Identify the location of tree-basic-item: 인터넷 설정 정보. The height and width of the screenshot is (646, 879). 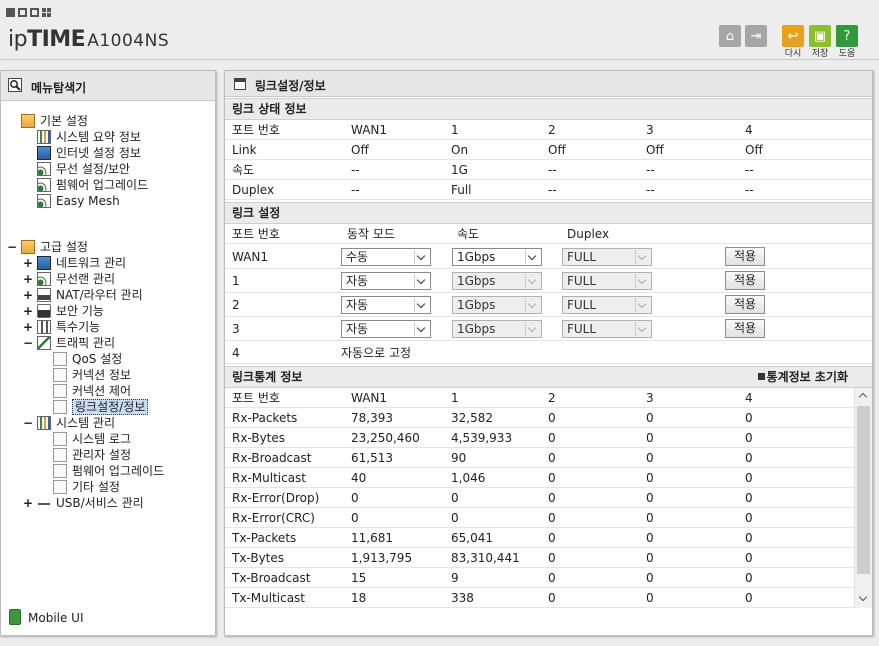
(89, 153).